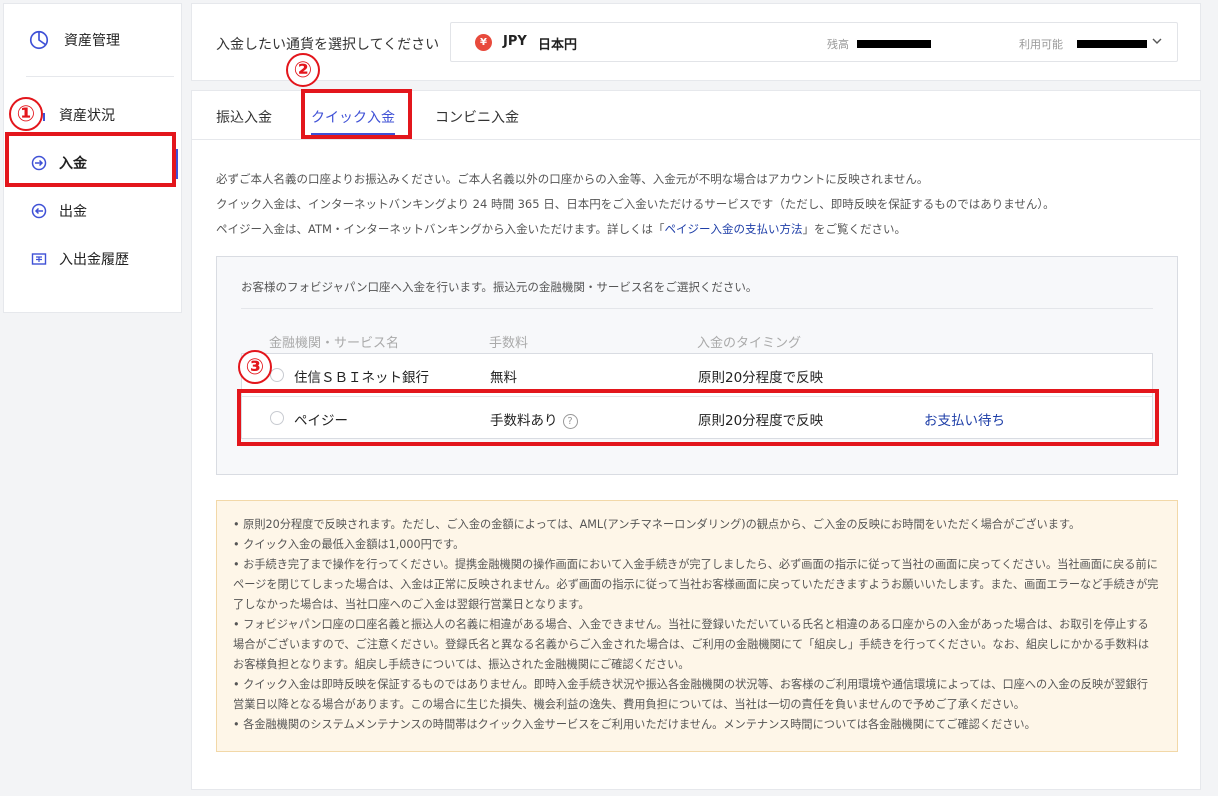  I want to click on radio-button, so click(277, 375).